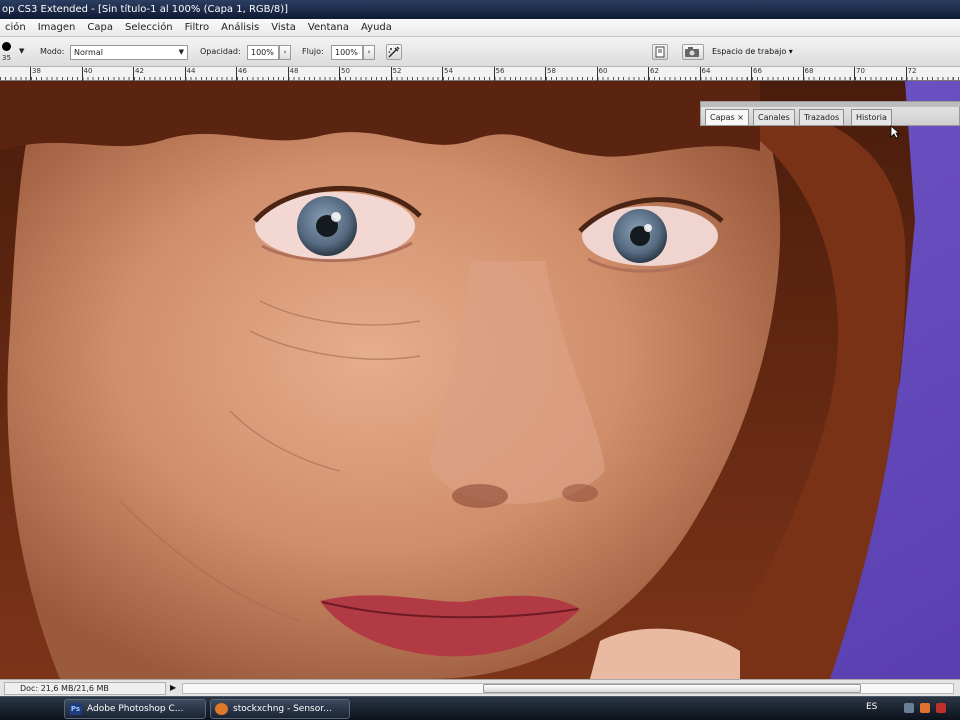 The width and height of the screenshot is (960, 720). I want to click on ruler-tick-label: 64, so click(706, 71).